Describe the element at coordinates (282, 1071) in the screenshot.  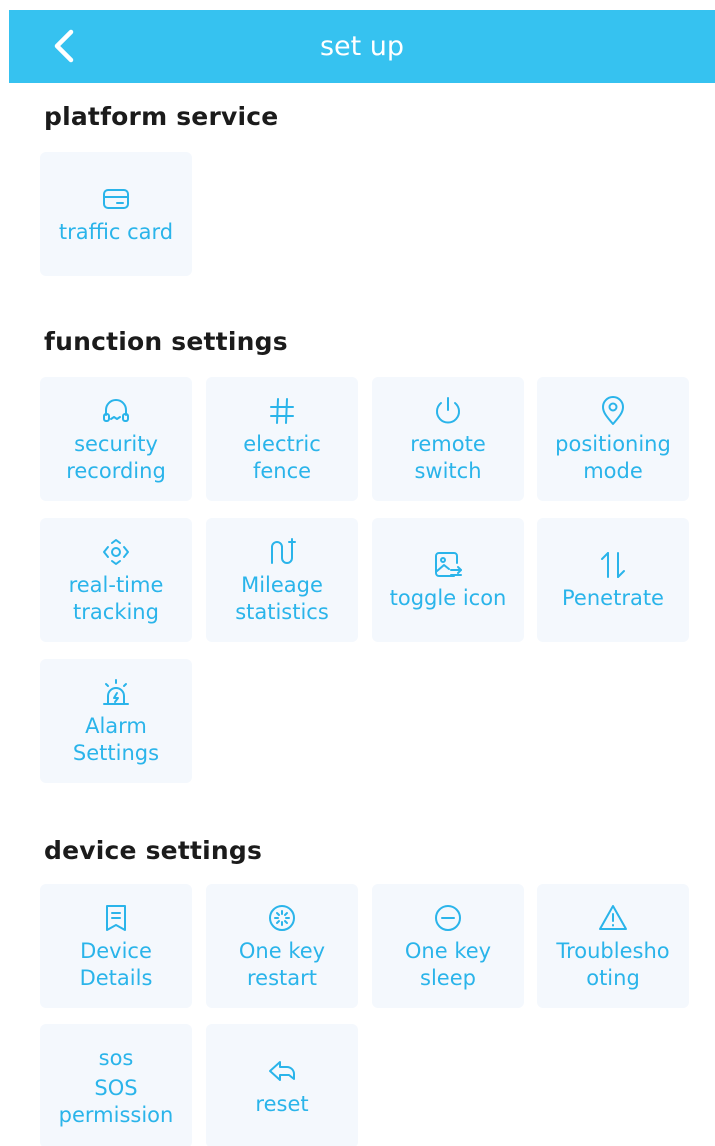
I see `reset-arrow-icon` at that location.